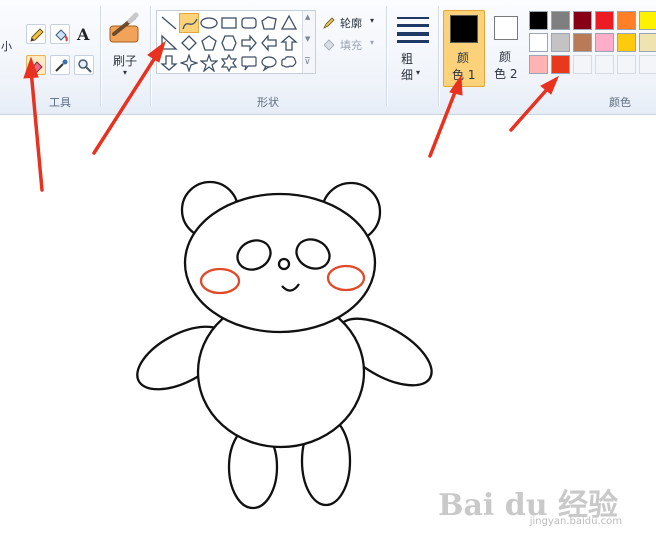 This screenshot has width=656, height=550. Describe the element at coordinates (289, 43) in the screenshot. I see `up-arrow-shape-icon` at that location.